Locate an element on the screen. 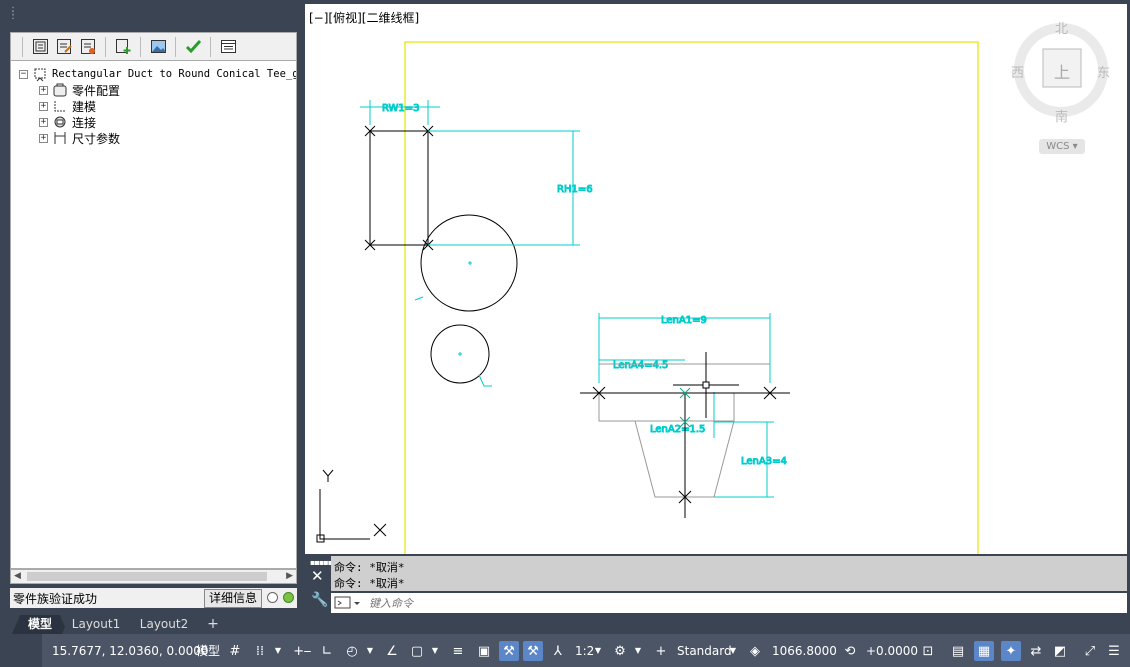 Image resolution: width=1130 pixels, height=667 pixels. edit-param-icon is located at coordinates (64, 47).